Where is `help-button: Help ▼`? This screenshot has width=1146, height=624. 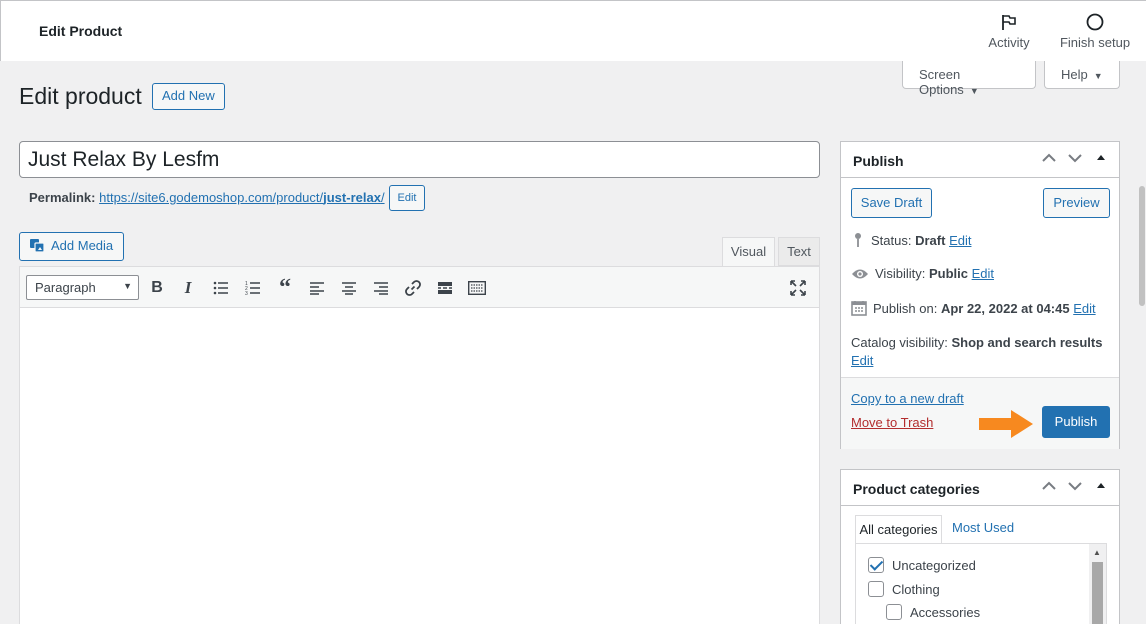 help-button: Help ▼ is located at coordinates (1082, 75).